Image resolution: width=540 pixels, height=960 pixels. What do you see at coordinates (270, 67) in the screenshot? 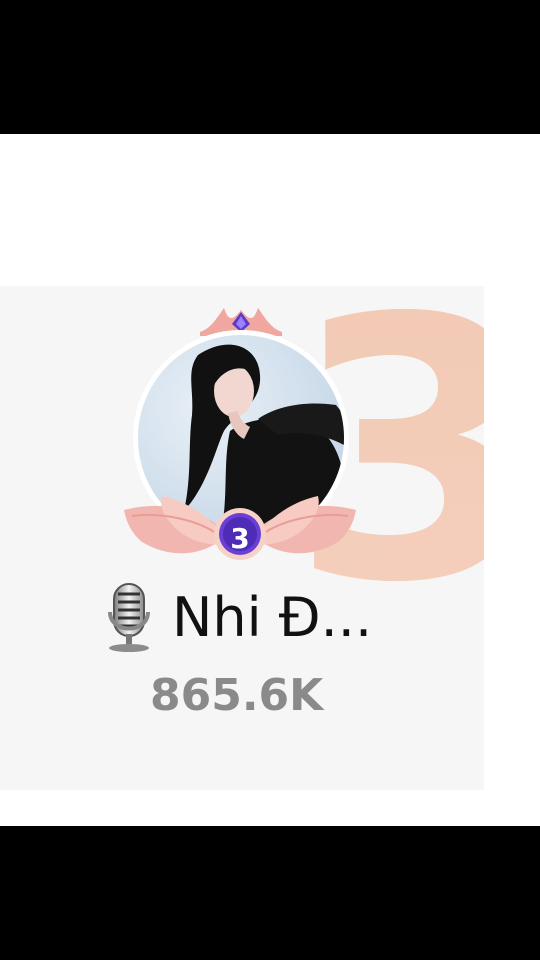
I see `letterbox-top` at bounding box center [270, 67].